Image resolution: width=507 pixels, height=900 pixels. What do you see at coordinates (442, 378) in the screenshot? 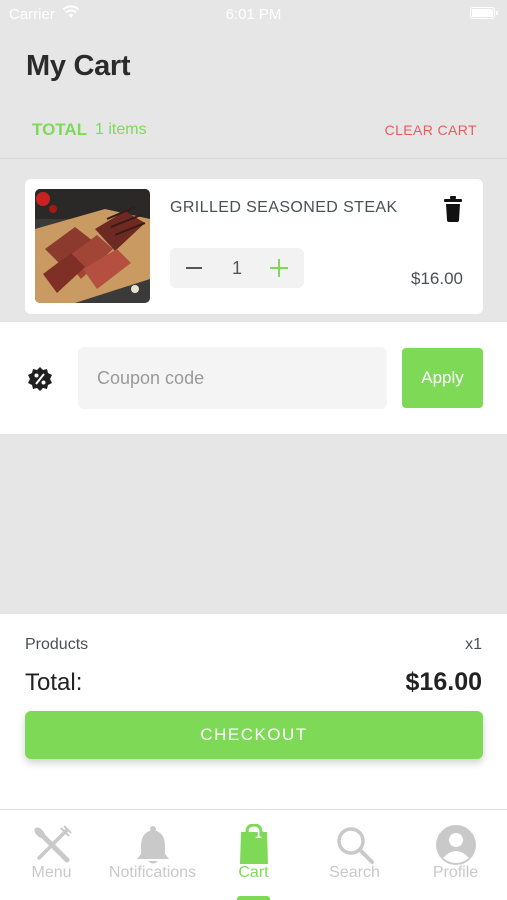
I see `apply-coupon-button: Apply` at bounding box center [442, 378].